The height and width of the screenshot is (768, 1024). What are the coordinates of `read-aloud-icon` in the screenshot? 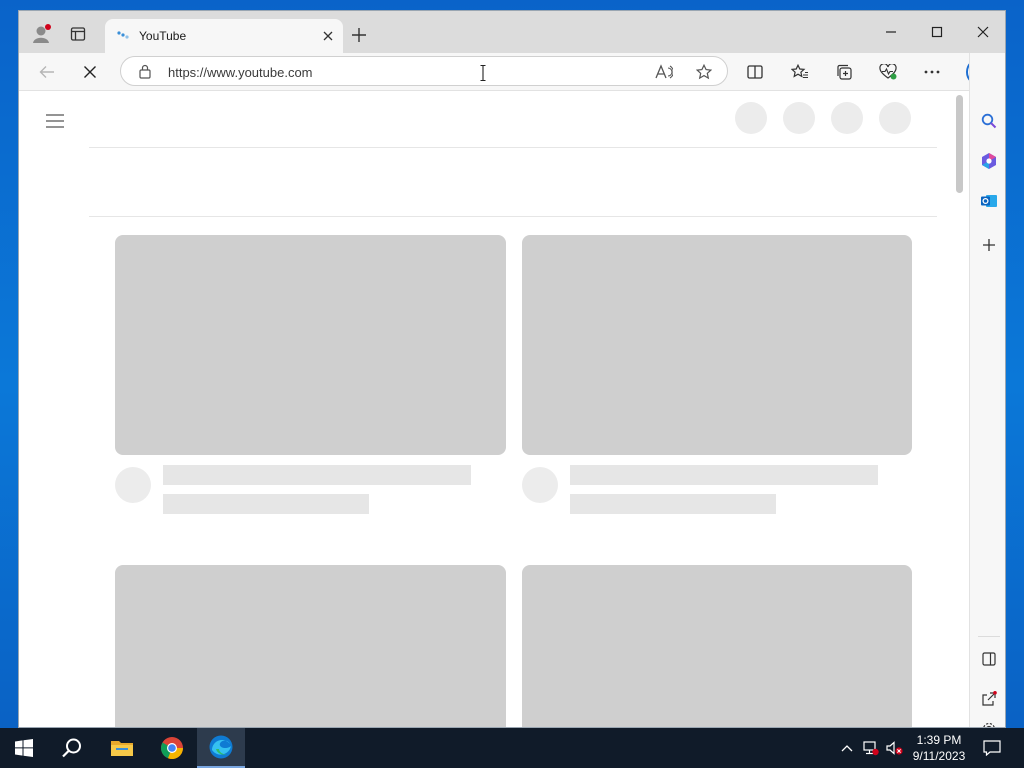 It's located at (664, 71).